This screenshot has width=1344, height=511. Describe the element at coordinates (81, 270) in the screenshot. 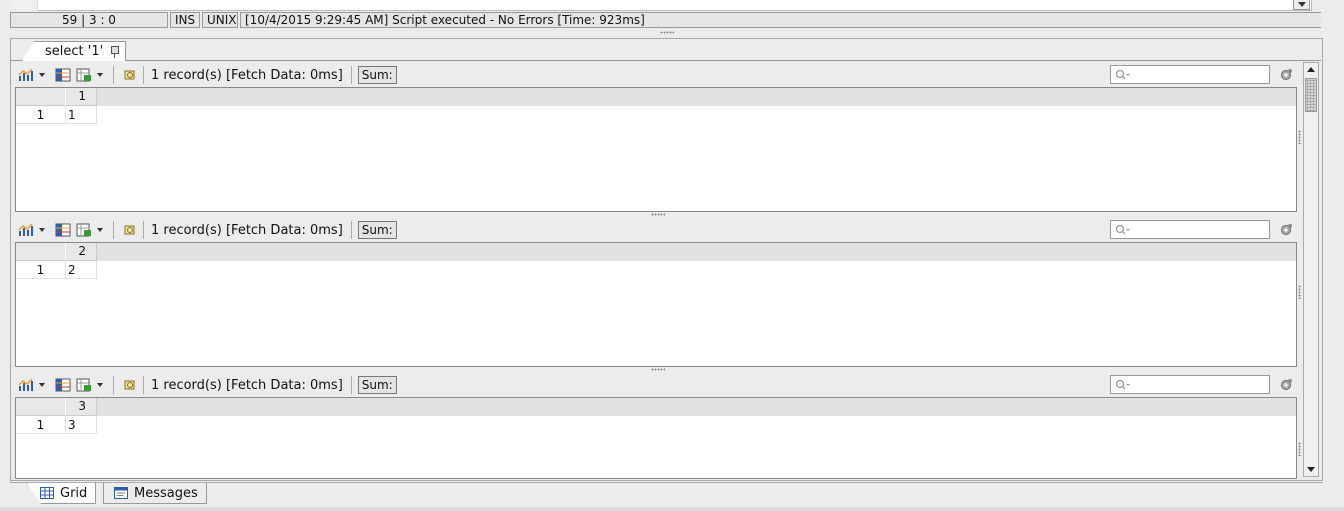

I see `grid-cell: 2` at that location.